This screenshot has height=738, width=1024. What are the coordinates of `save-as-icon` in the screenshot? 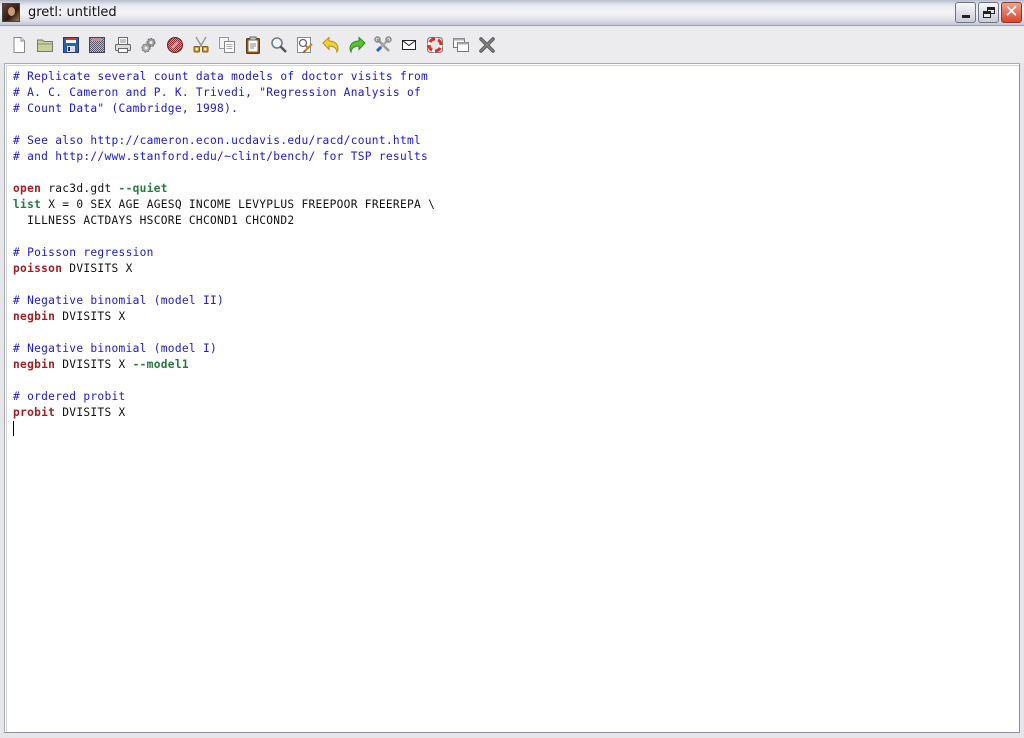 It's located at (97, 45).